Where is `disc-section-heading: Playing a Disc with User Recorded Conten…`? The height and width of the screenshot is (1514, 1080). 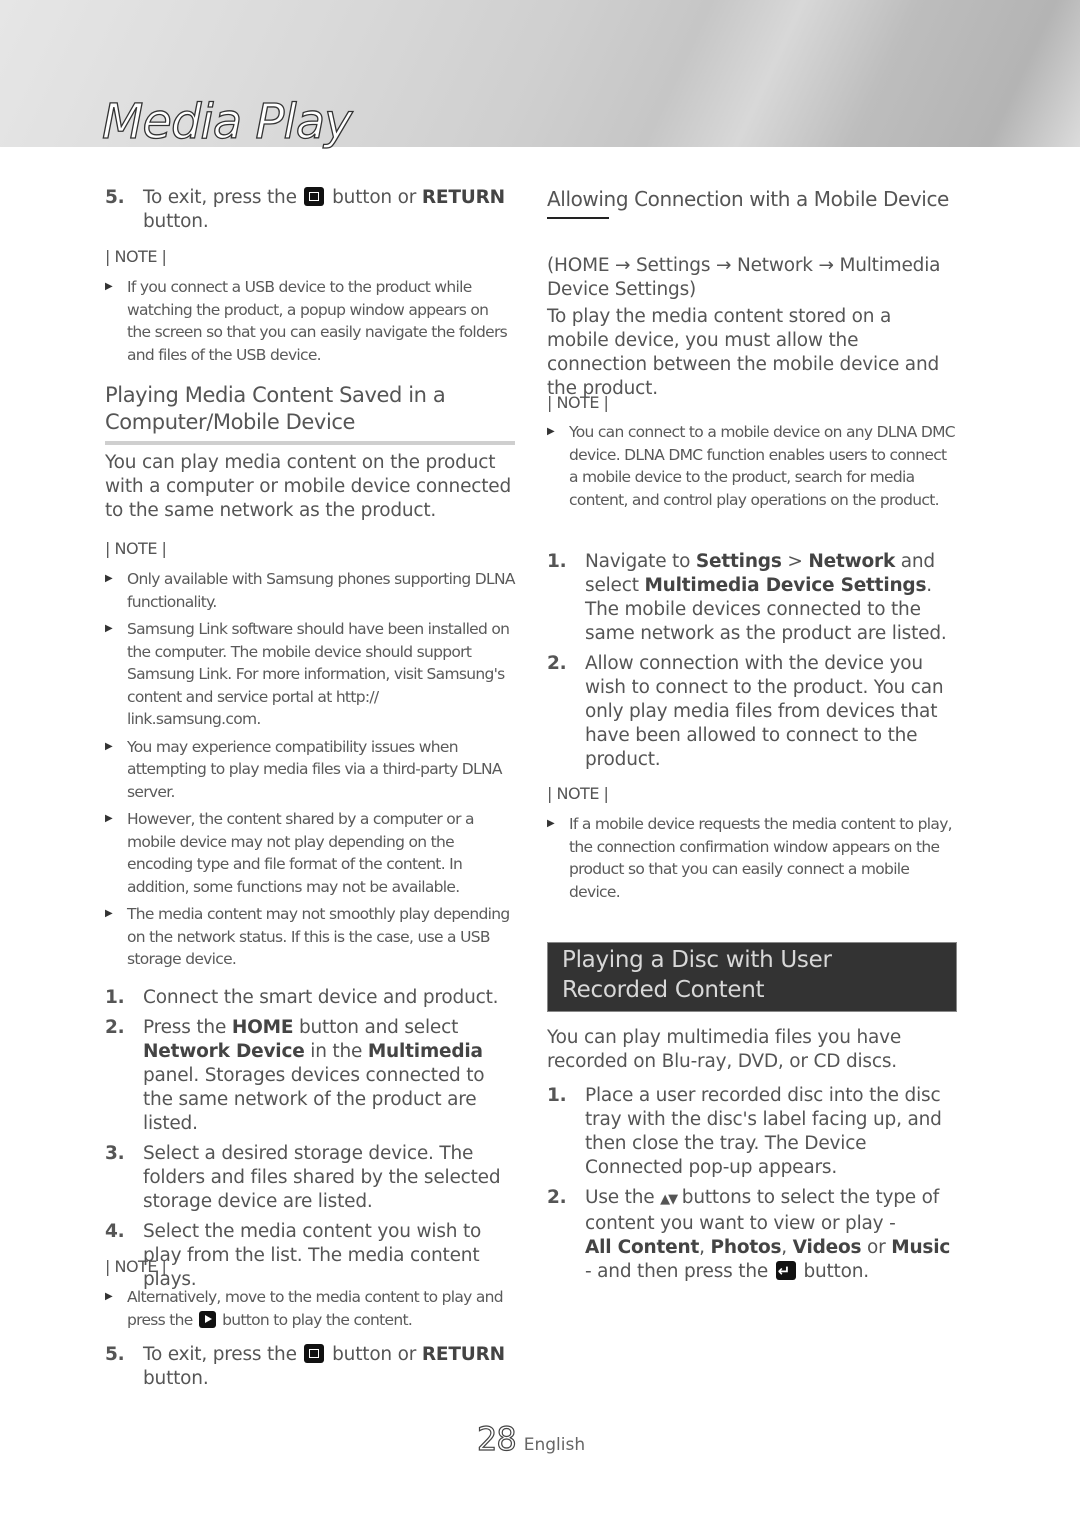
disc-section-heading: Playing a Disc with User Recorded Conten… is located at coordinates (752, 977).